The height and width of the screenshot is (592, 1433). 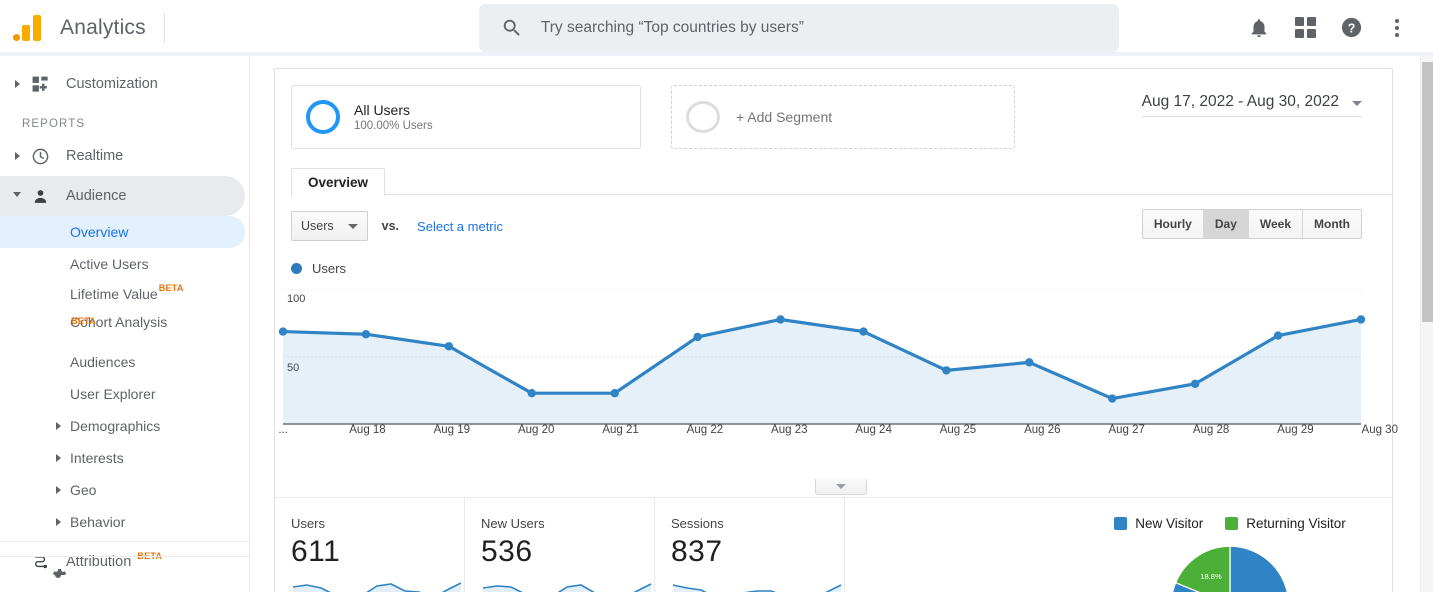 I want to click on sidebar-item-customization: Customization, so click(x=122, y=84).